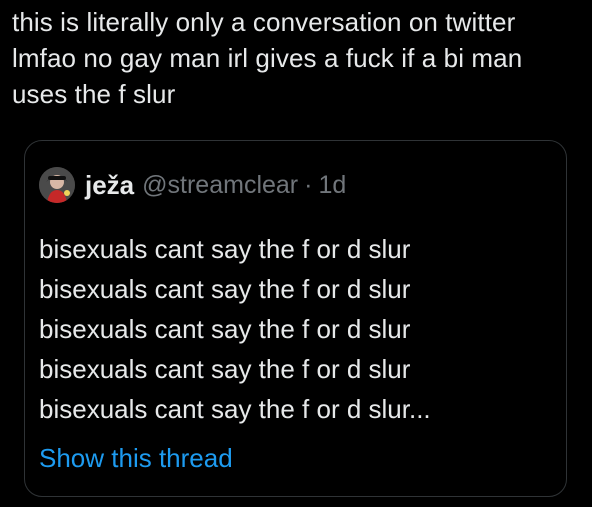 The image size is (592, 507). What do you see at coordinates (220, 185) in the screenshot?
I see `quoted-author-handle: @streamclear` at bounding box center [220, 185].